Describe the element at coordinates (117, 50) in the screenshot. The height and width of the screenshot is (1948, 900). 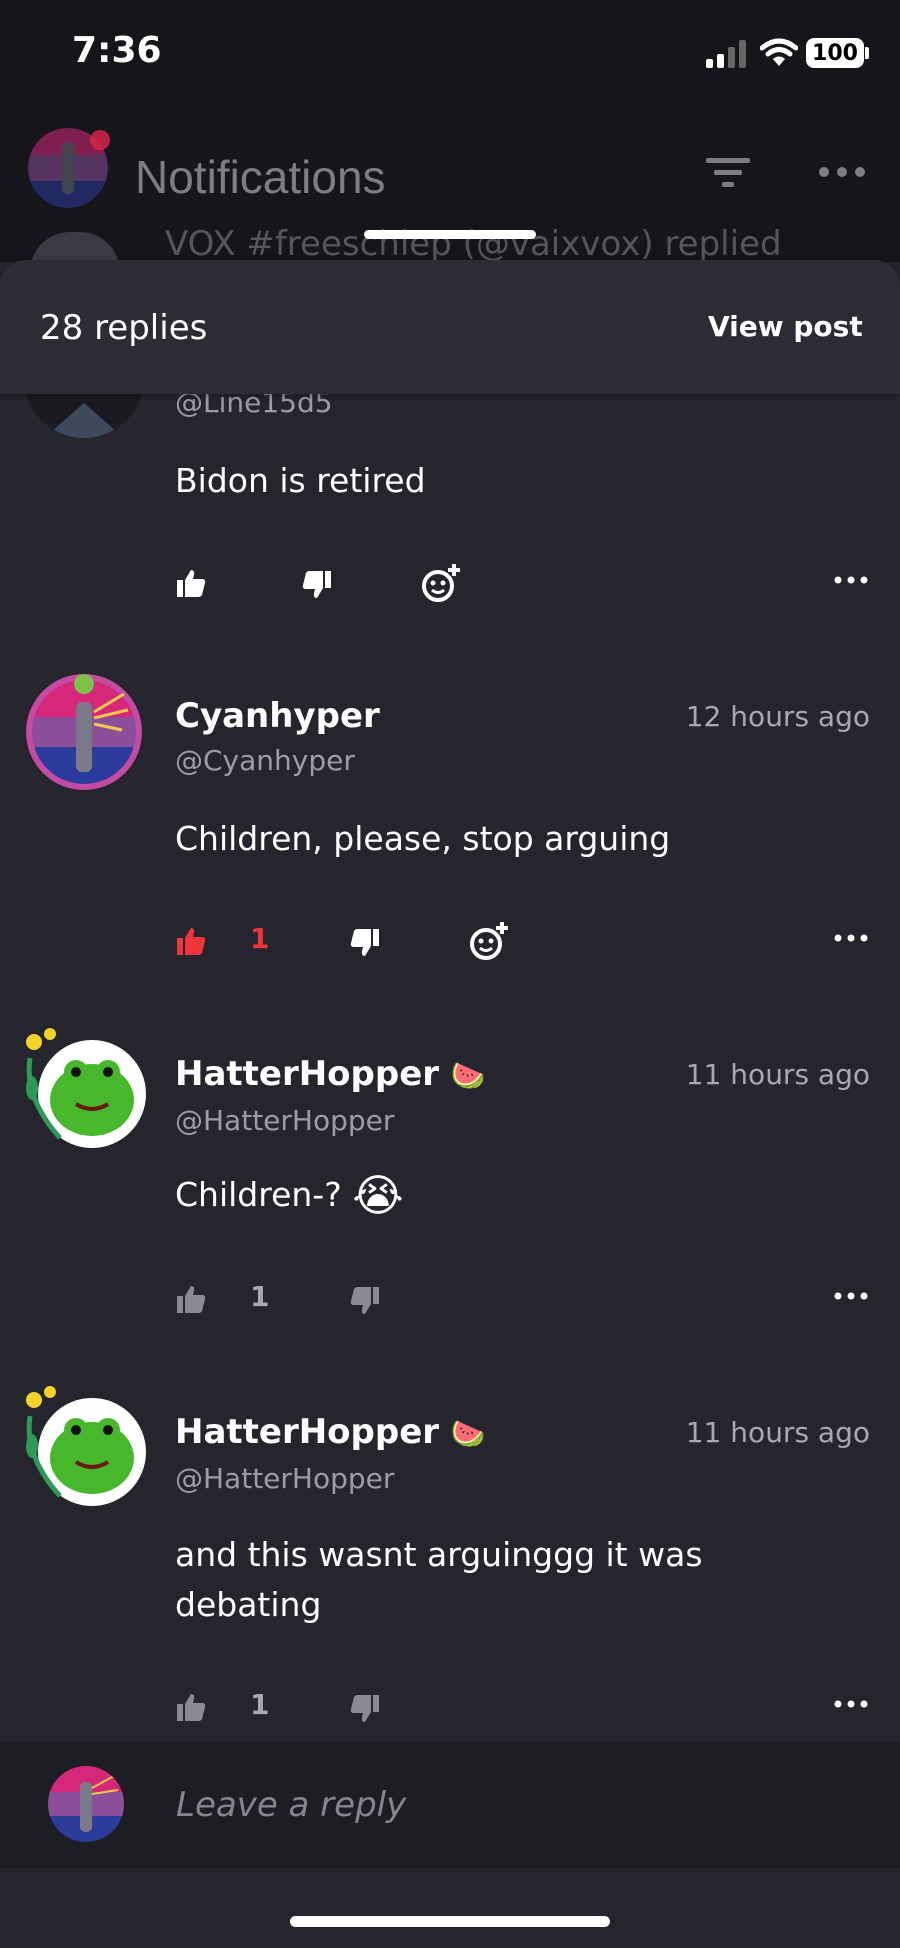
I see `status-time: 7:36` at that location.